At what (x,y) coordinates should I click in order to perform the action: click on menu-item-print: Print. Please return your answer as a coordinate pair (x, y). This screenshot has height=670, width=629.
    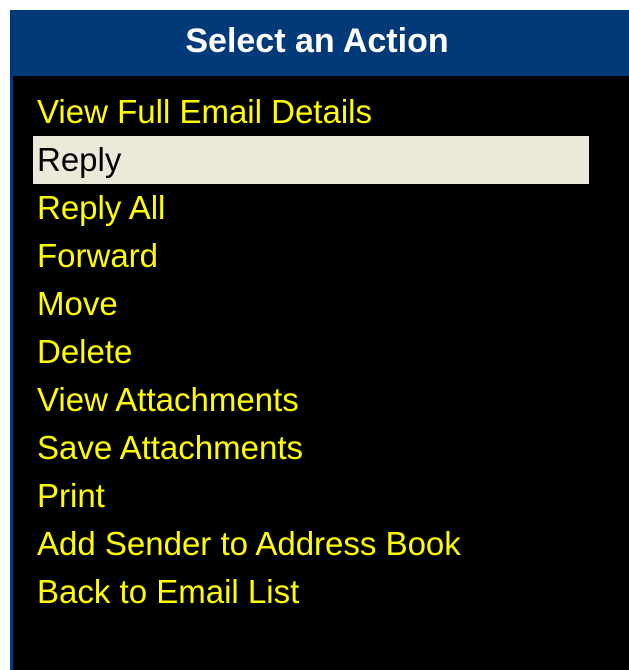
    Looking at the image, I should click on (311, 496).